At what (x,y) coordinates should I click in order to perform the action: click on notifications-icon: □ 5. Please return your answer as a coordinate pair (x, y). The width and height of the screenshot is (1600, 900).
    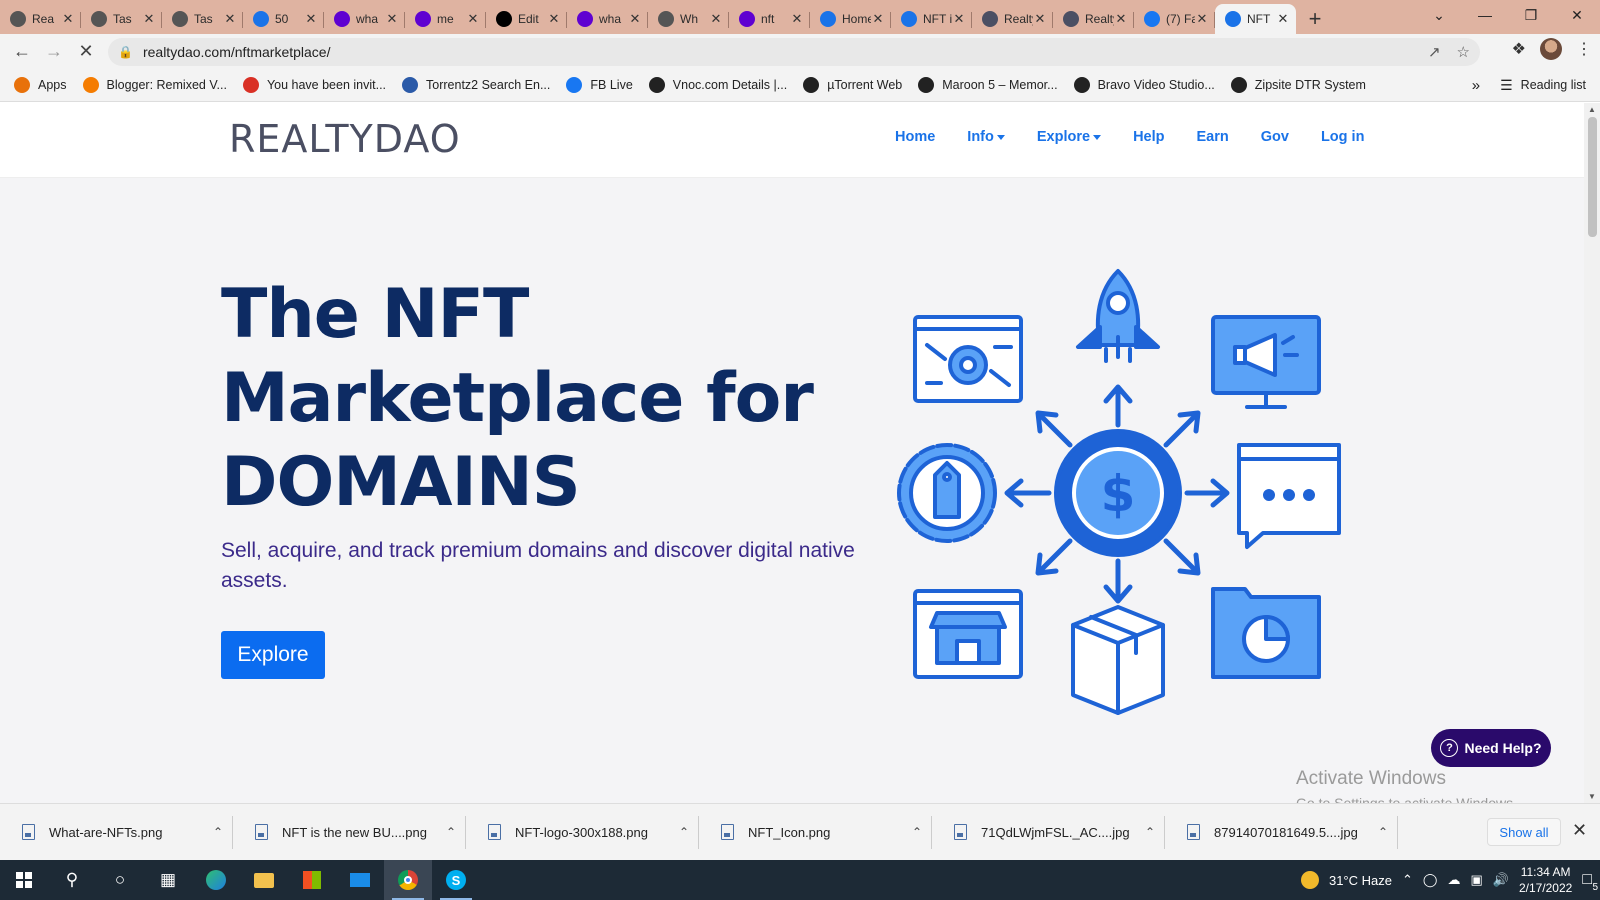
    Looking at the image, I should click on (1590, 882).